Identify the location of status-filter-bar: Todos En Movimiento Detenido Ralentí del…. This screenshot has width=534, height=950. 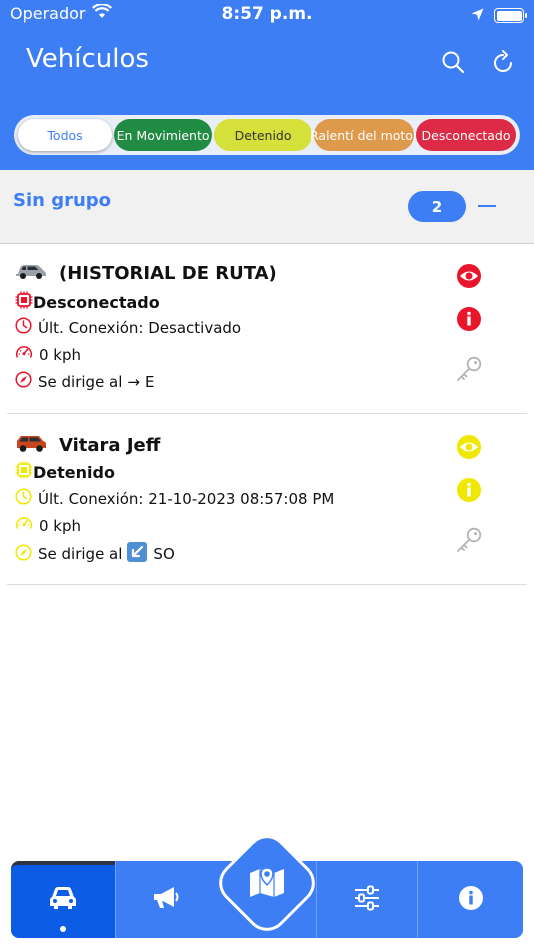
(267, 135).